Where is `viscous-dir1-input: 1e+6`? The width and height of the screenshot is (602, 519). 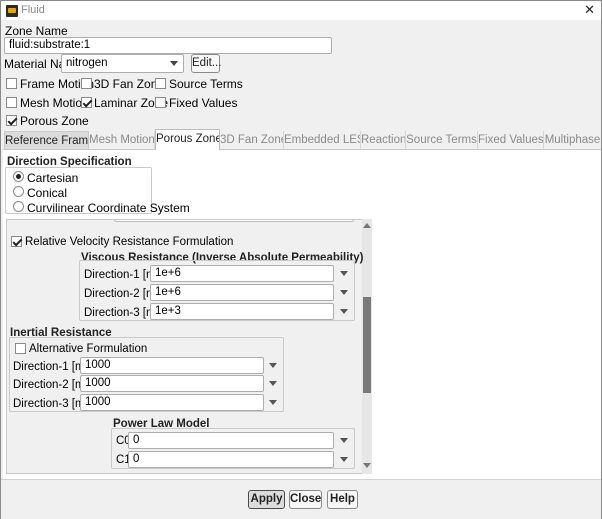
viscous-dir1-input: 1e+6 is located at coordinates (242, 273).